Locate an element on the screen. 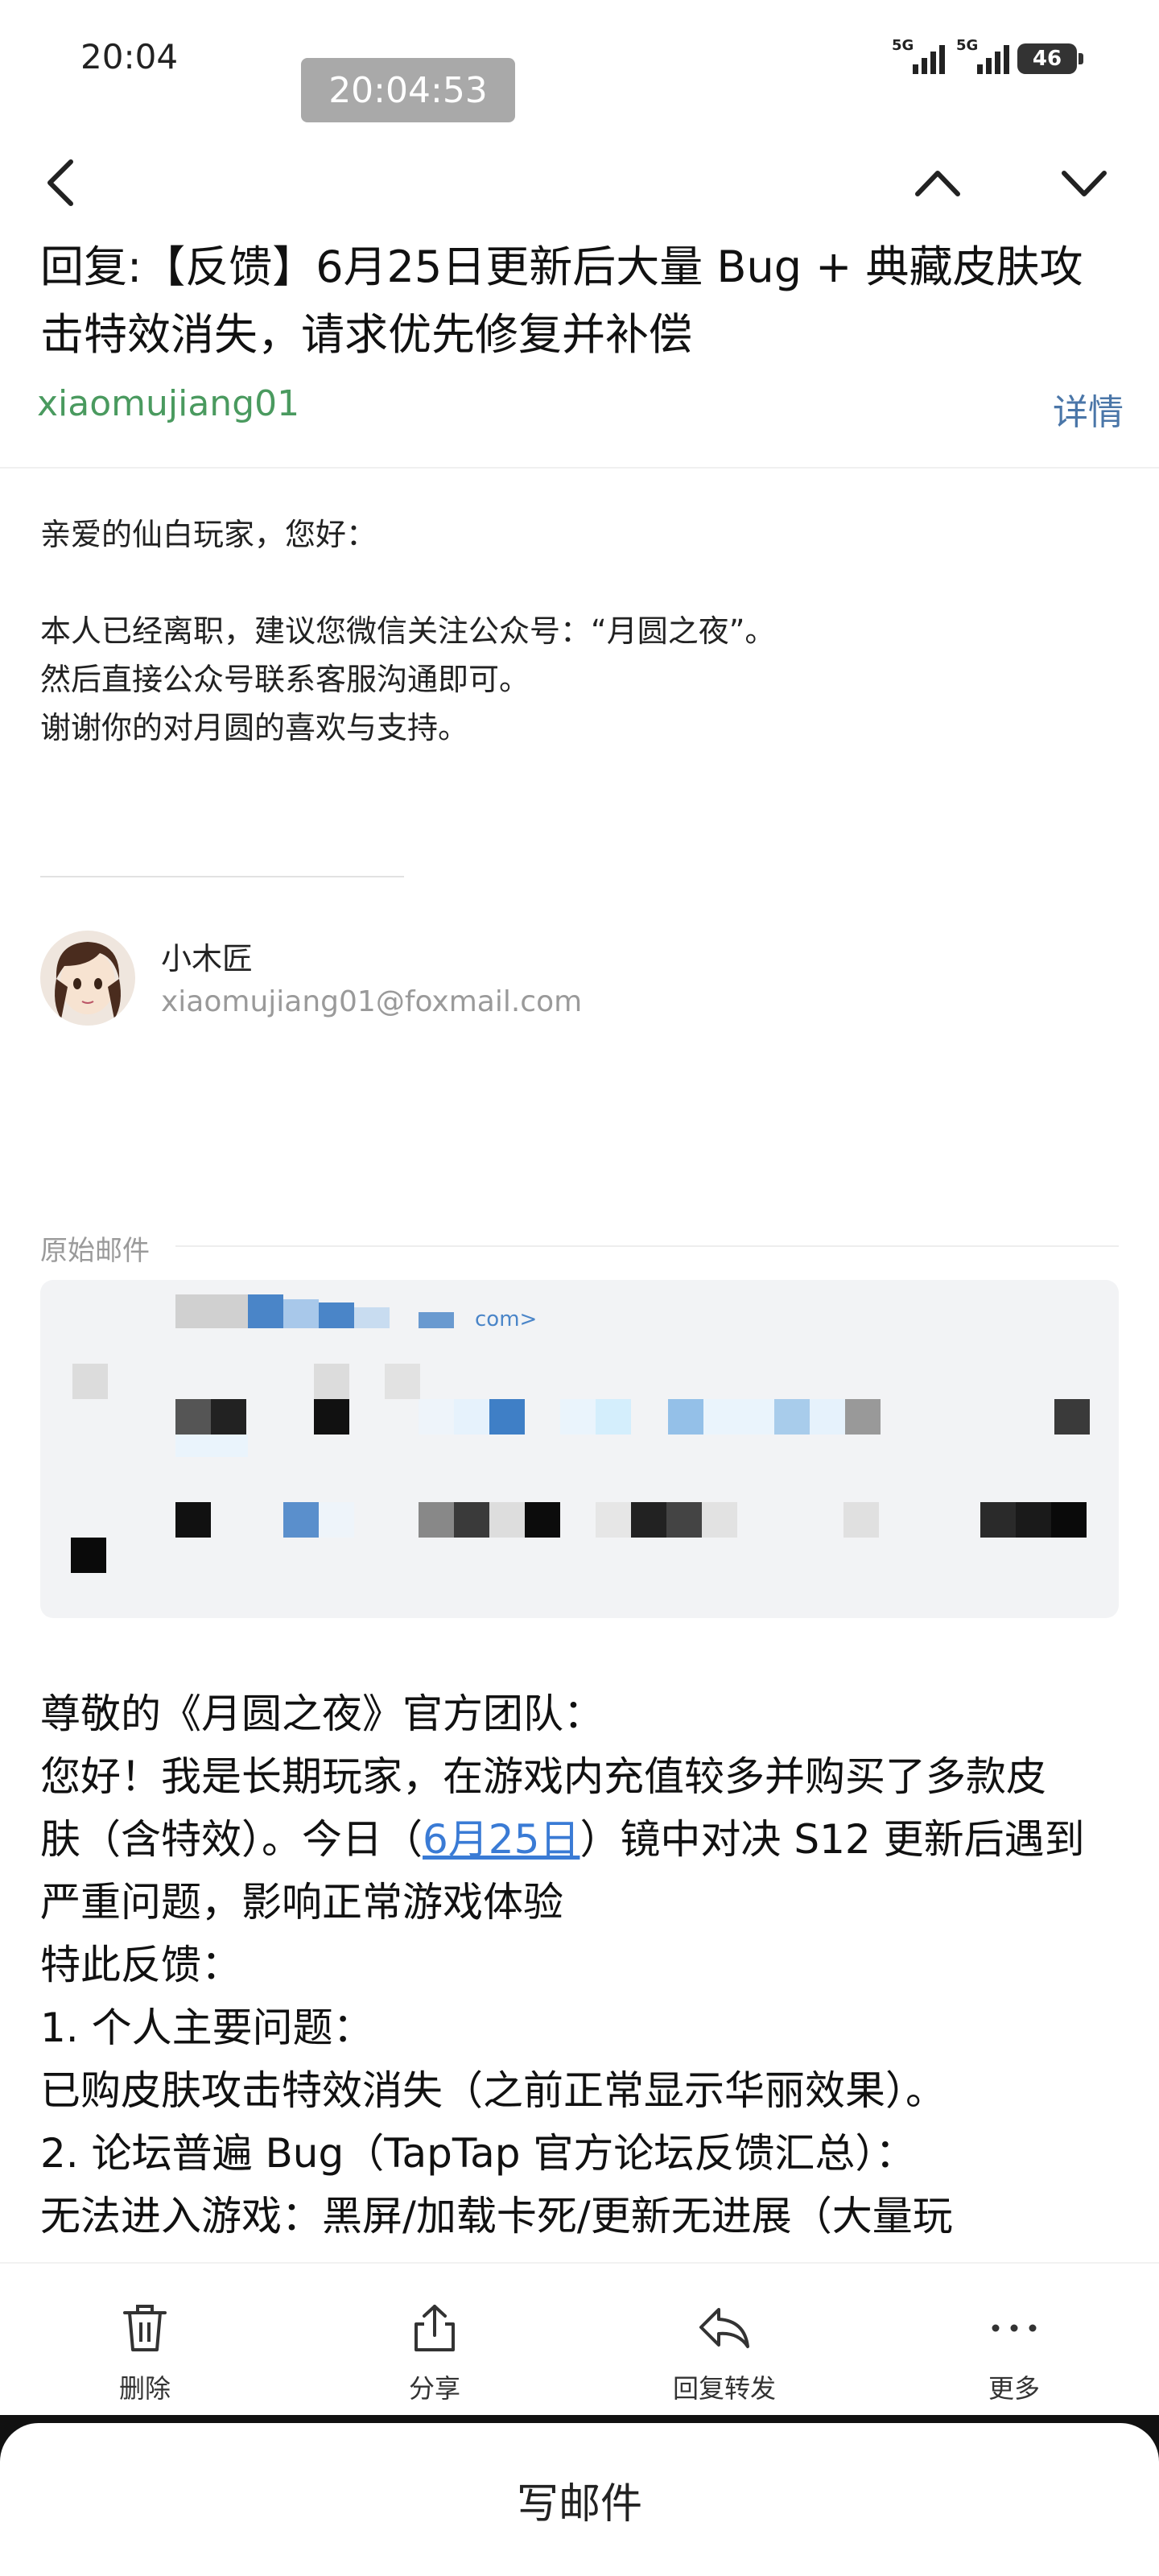  compose-button: 写邮件 is located at coordinates (579, 2499).